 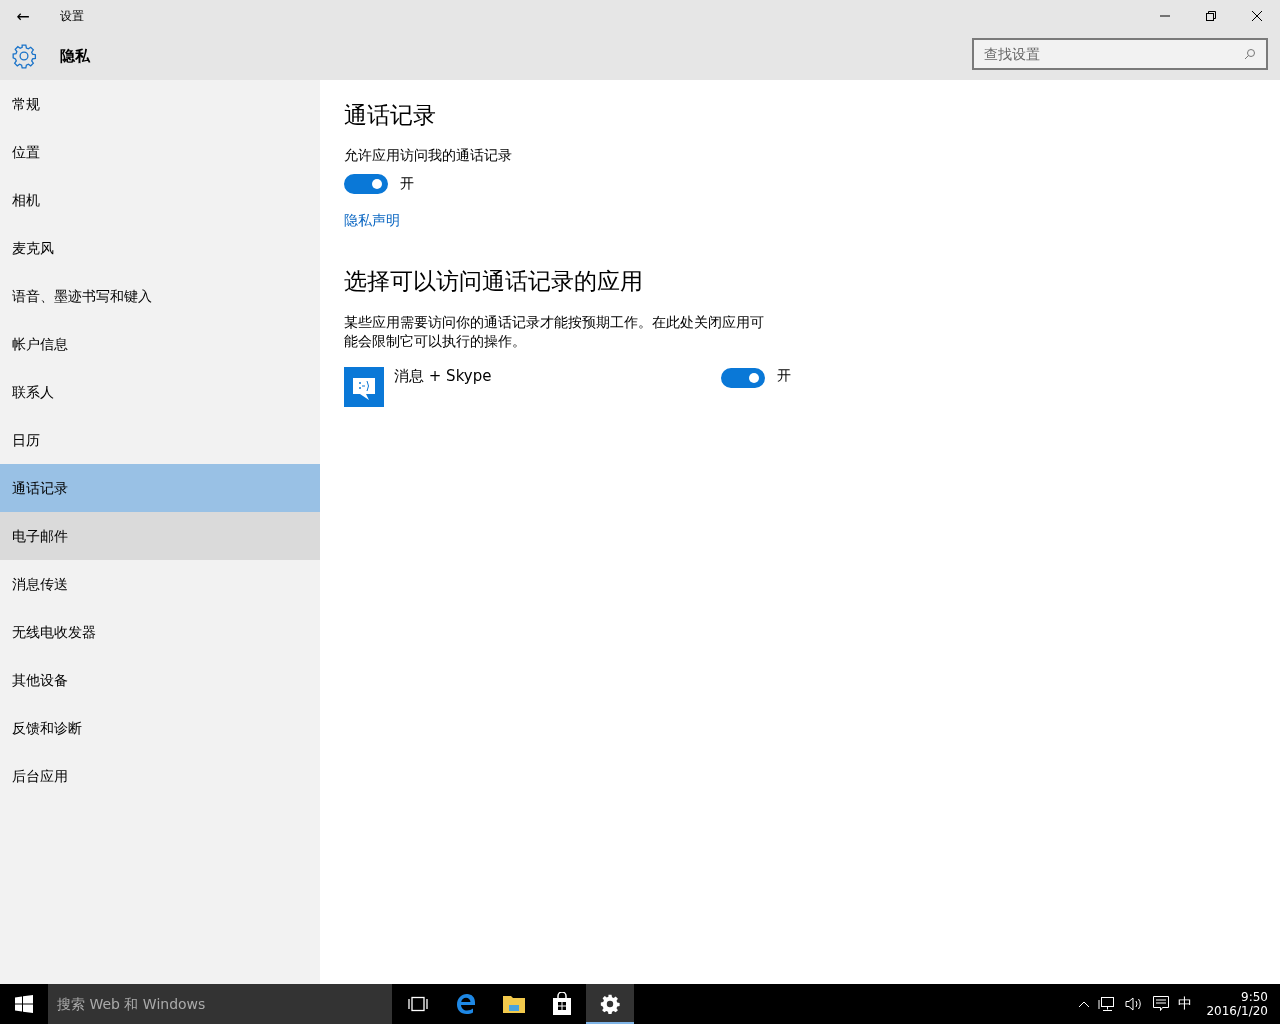 I want to click on window-title: 设置, so click(x=72, y=16).